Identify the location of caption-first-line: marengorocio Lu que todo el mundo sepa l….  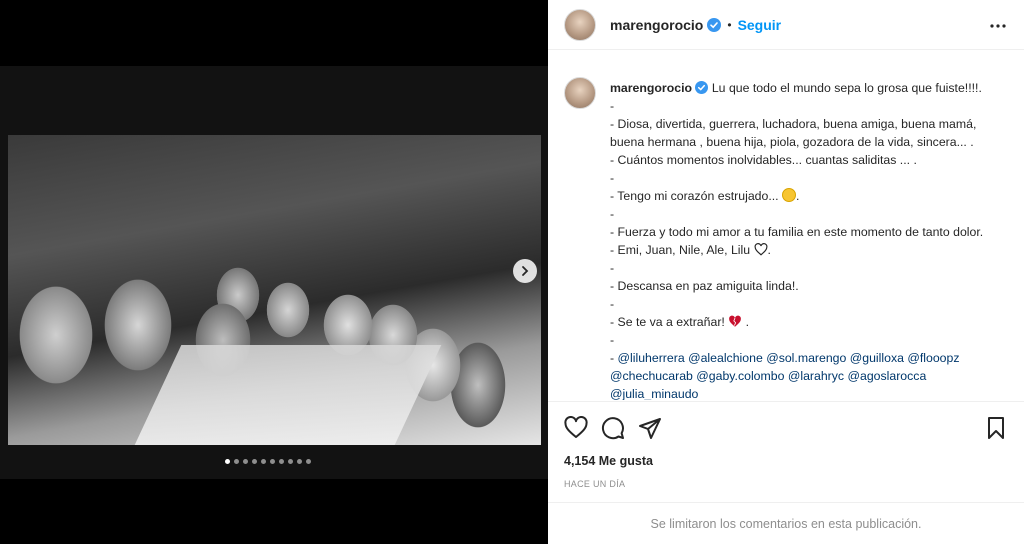
(809, 88).